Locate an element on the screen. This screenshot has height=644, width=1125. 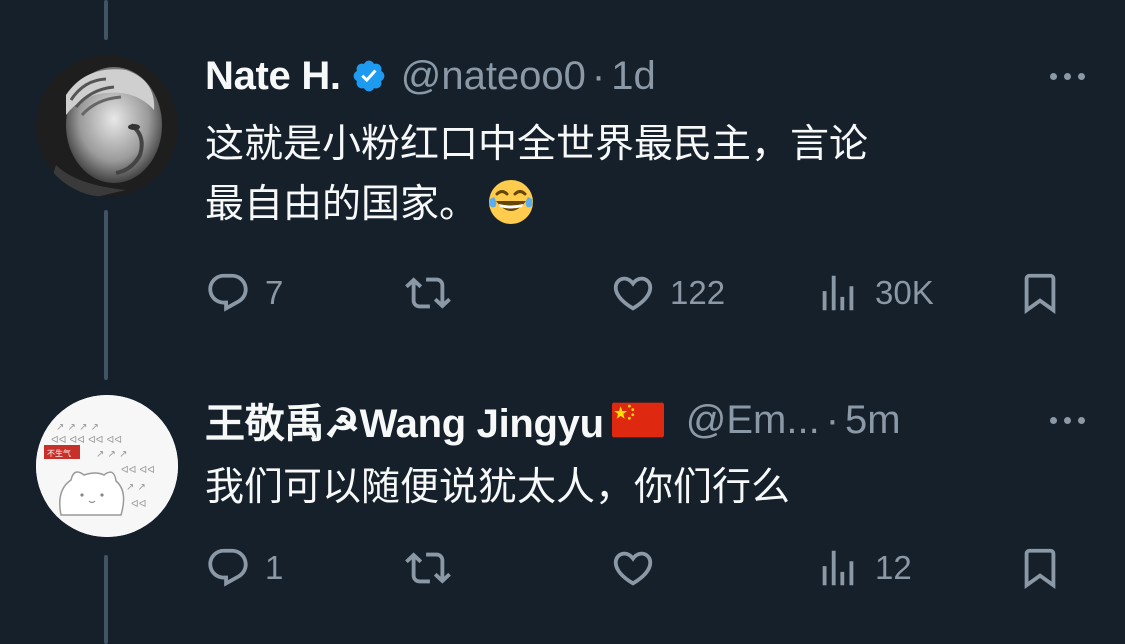
views-button: 12 is located at coordinates (863, 568).